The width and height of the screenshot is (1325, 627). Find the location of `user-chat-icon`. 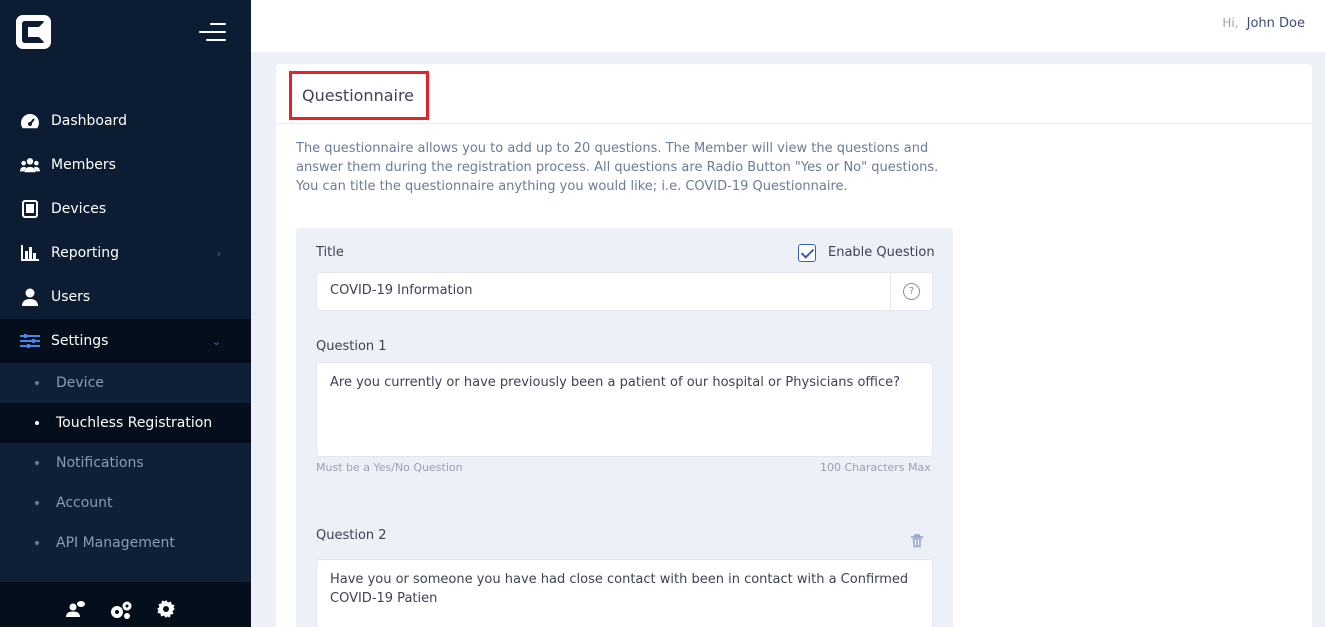

user-chat-icon is located at coordinates (76, 610).